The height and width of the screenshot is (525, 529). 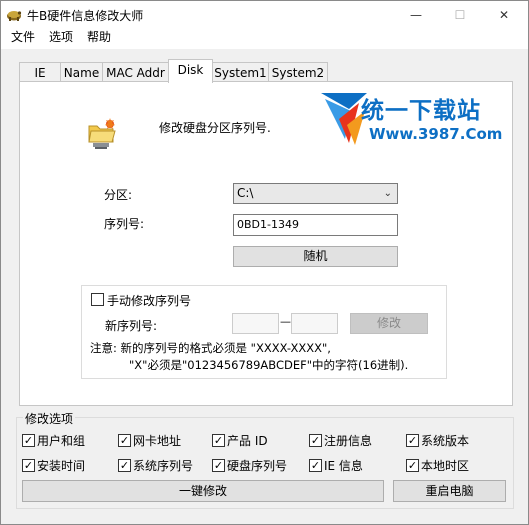 I want to click on disk-heading: 修改硬盘分区序列号., so click(x=215, y=128).